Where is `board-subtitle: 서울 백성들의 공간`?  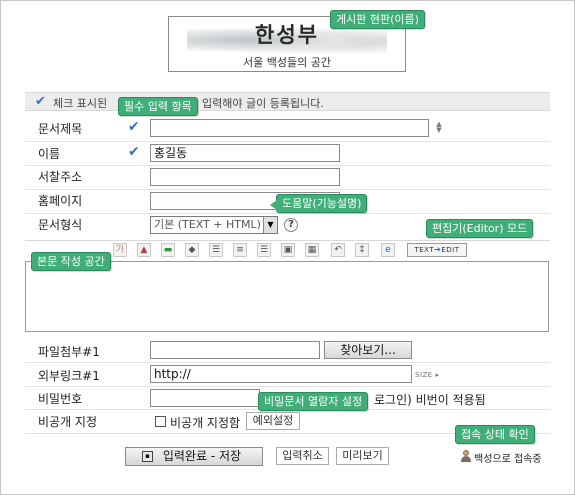
board-subtitle: 서울 백성들의 공간 is located at coordinates (287, 62).